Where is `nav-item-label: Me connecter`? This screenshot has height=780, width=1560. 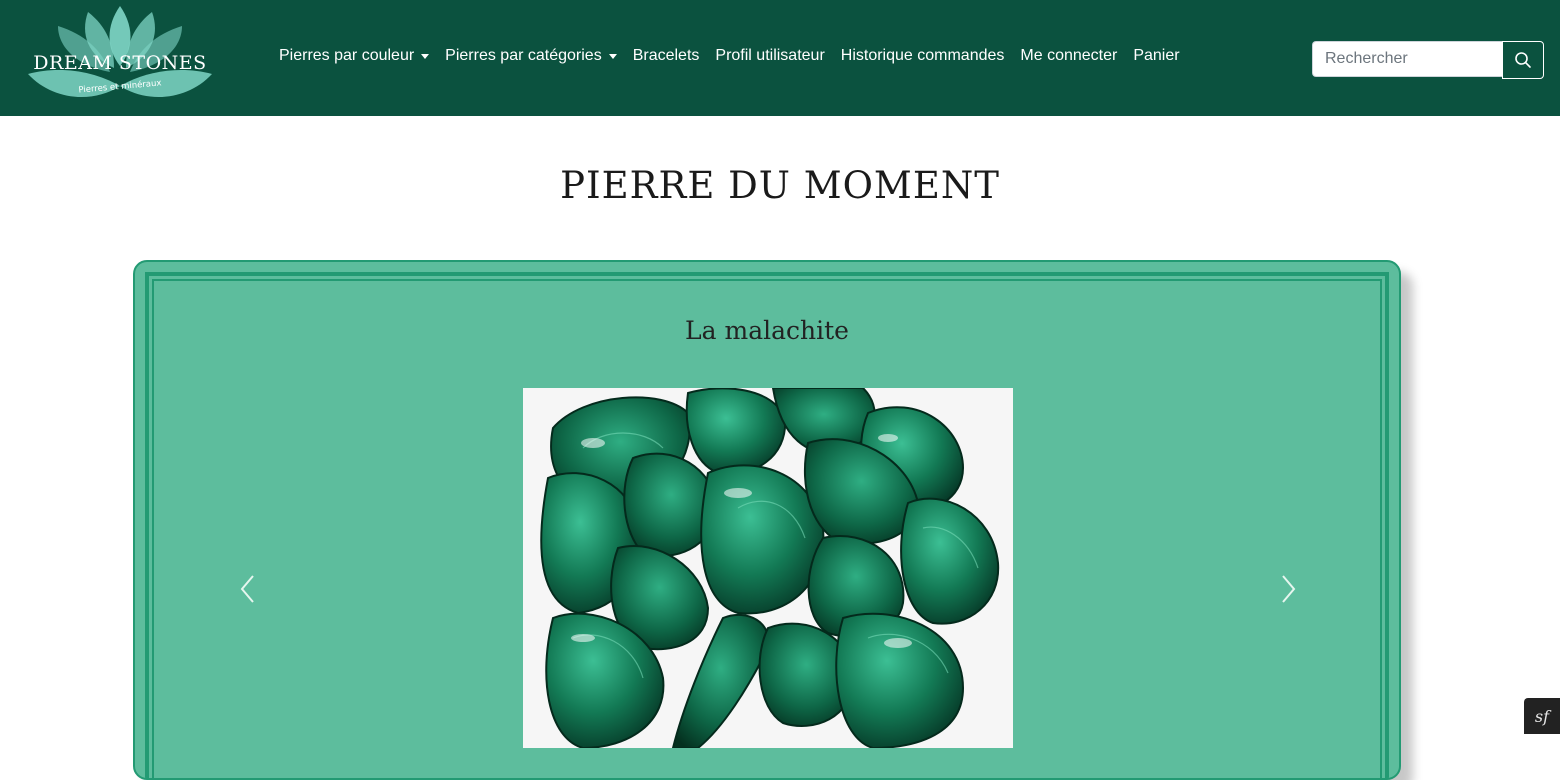
nav-item-label: Me connecter is located at coordinates (1069, 55).